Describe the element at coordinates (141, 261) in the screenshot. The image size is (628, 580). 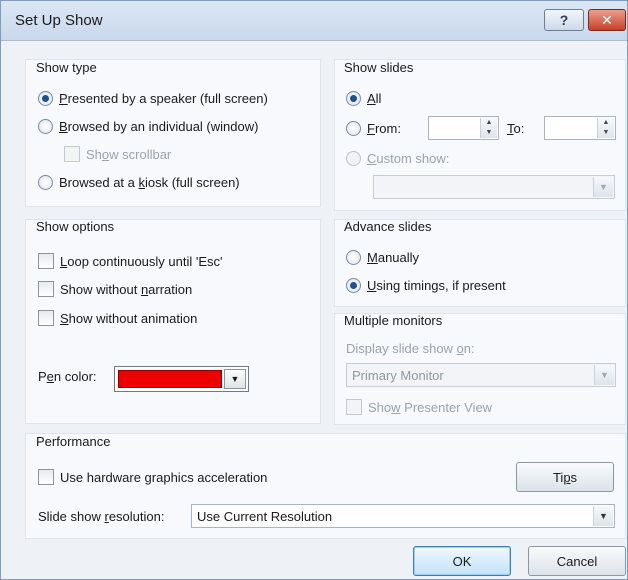
I see `loop-label: Loop continuously until 'Esc'` at that location.